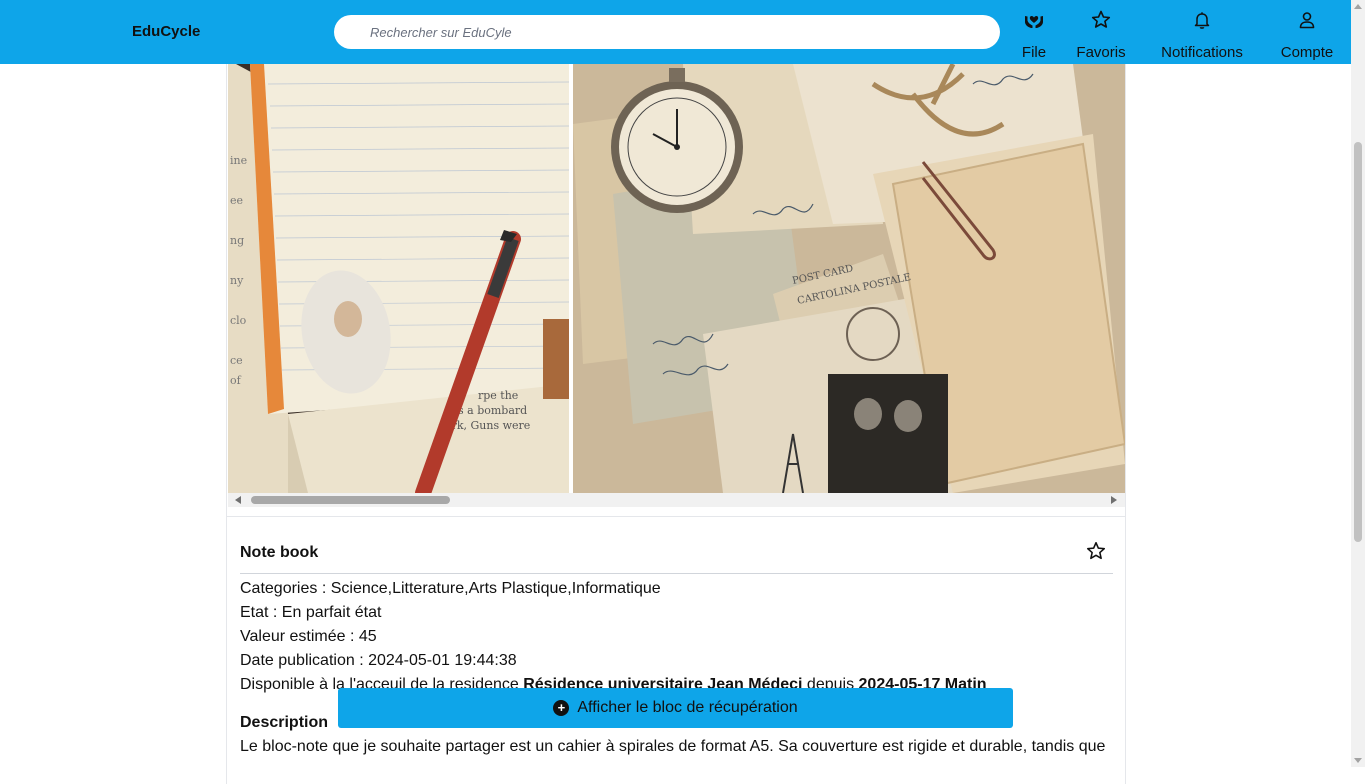 This screenshot has height=784, width=1365. What do you see at coordinates (687, 707) in the screenshot?
I see `show-pickup-block-label: Afficher le bloc de récupération` at bounding box center [687, 707].